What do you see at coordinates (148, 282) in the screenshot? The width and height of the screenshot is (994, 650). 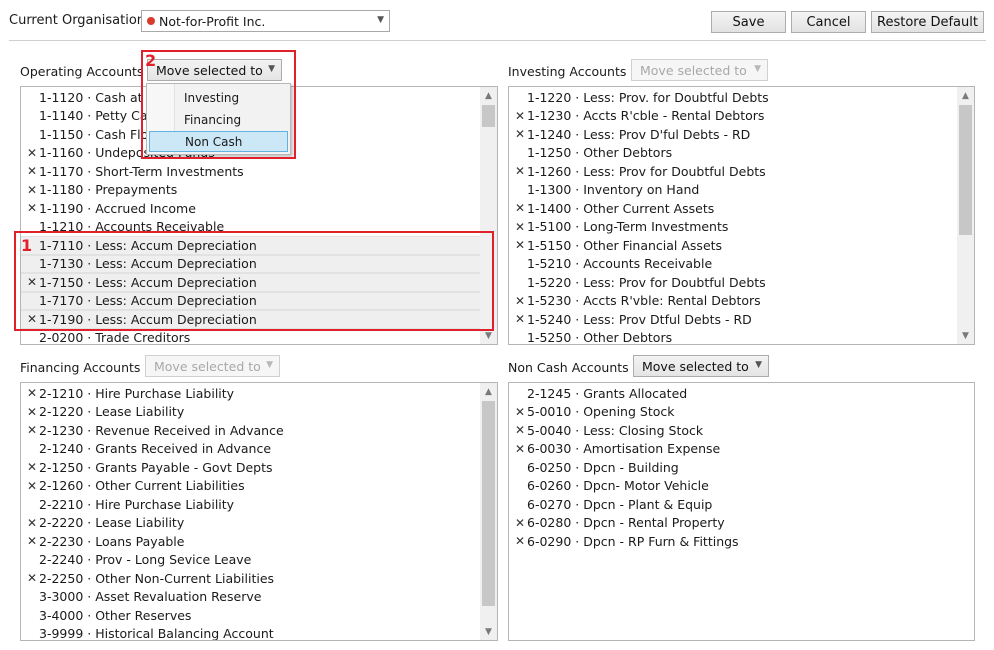 I see `account-label: 1-7150 · Less: Accum Depreciation` at bounding box center [148, 282].